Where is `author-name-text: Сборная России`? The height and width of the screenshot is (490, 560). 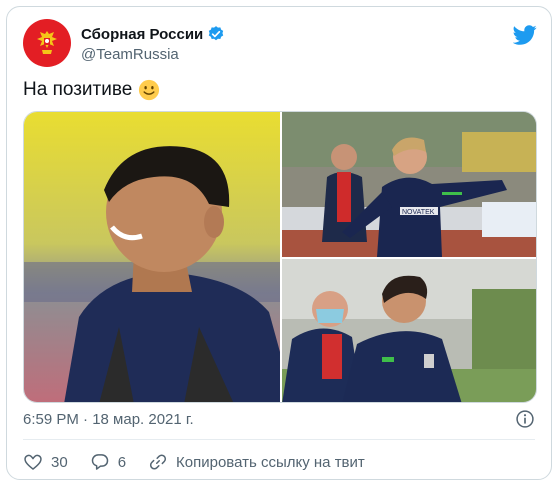 author-name-text: Сборная России is located at coordinates (142, 34).